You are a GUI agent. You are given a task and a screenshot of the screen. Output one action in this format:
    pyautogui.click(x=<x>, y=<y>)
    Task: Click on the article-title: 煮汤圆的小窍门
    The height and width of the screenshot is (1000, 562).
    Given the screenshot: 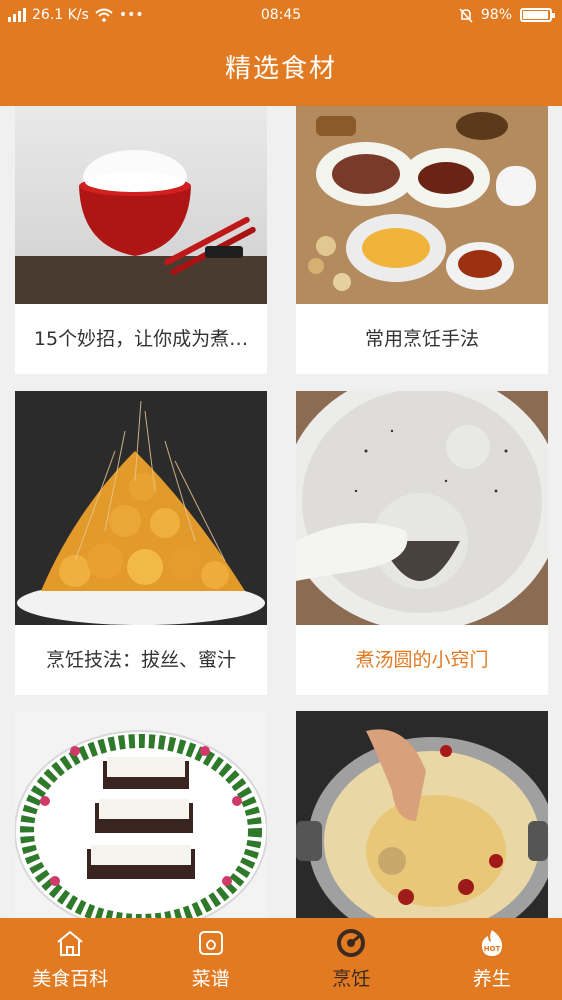 What is the action you would take?
    pyautogui.click(x=422, y=660)
    